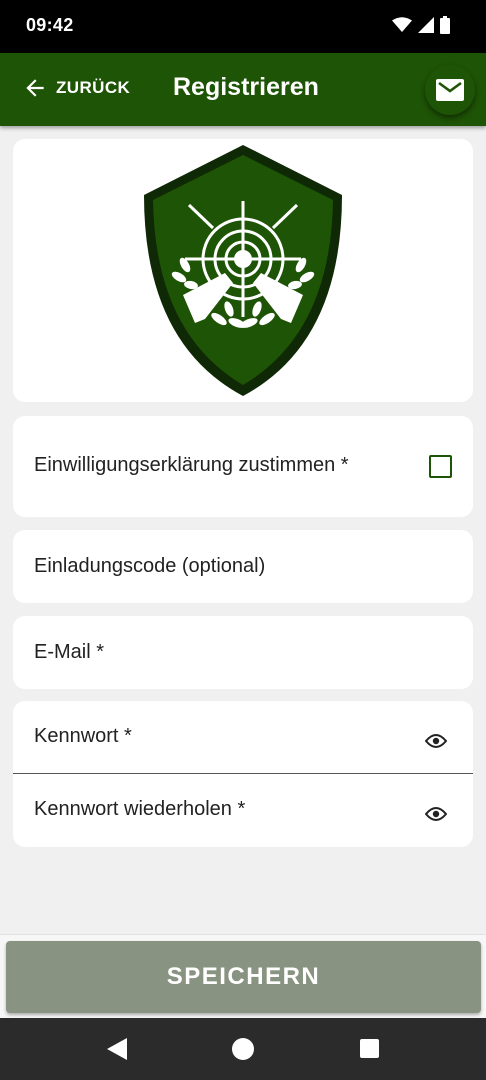  Describe the element at coordinates (140, 809) in the screenshot. I see `password-repeat-label: Kennwort wiederholen *` at that location.